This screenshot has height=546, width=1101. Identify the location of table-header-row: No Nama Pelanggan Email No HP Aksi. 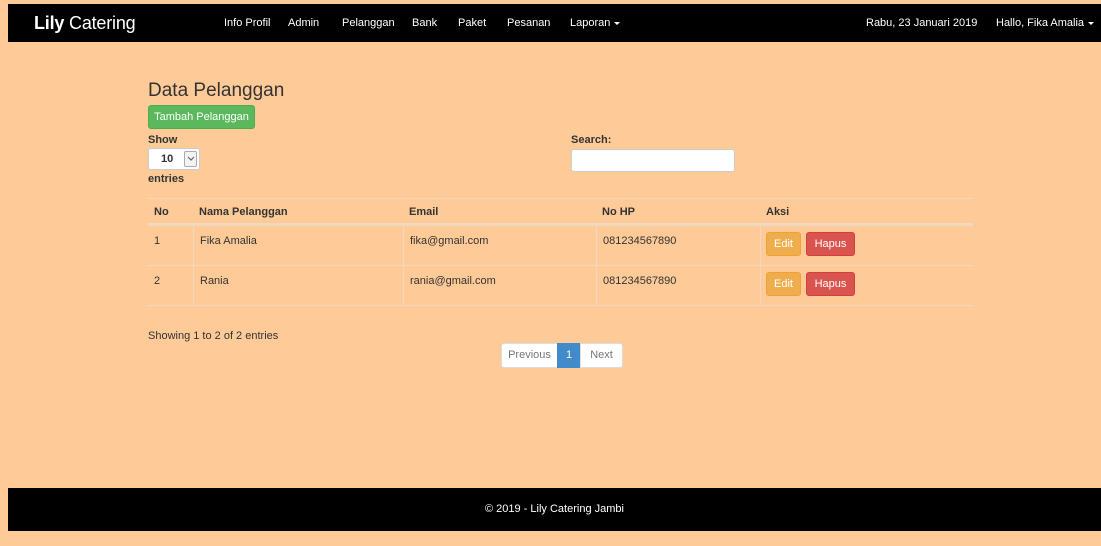
(560, 211).